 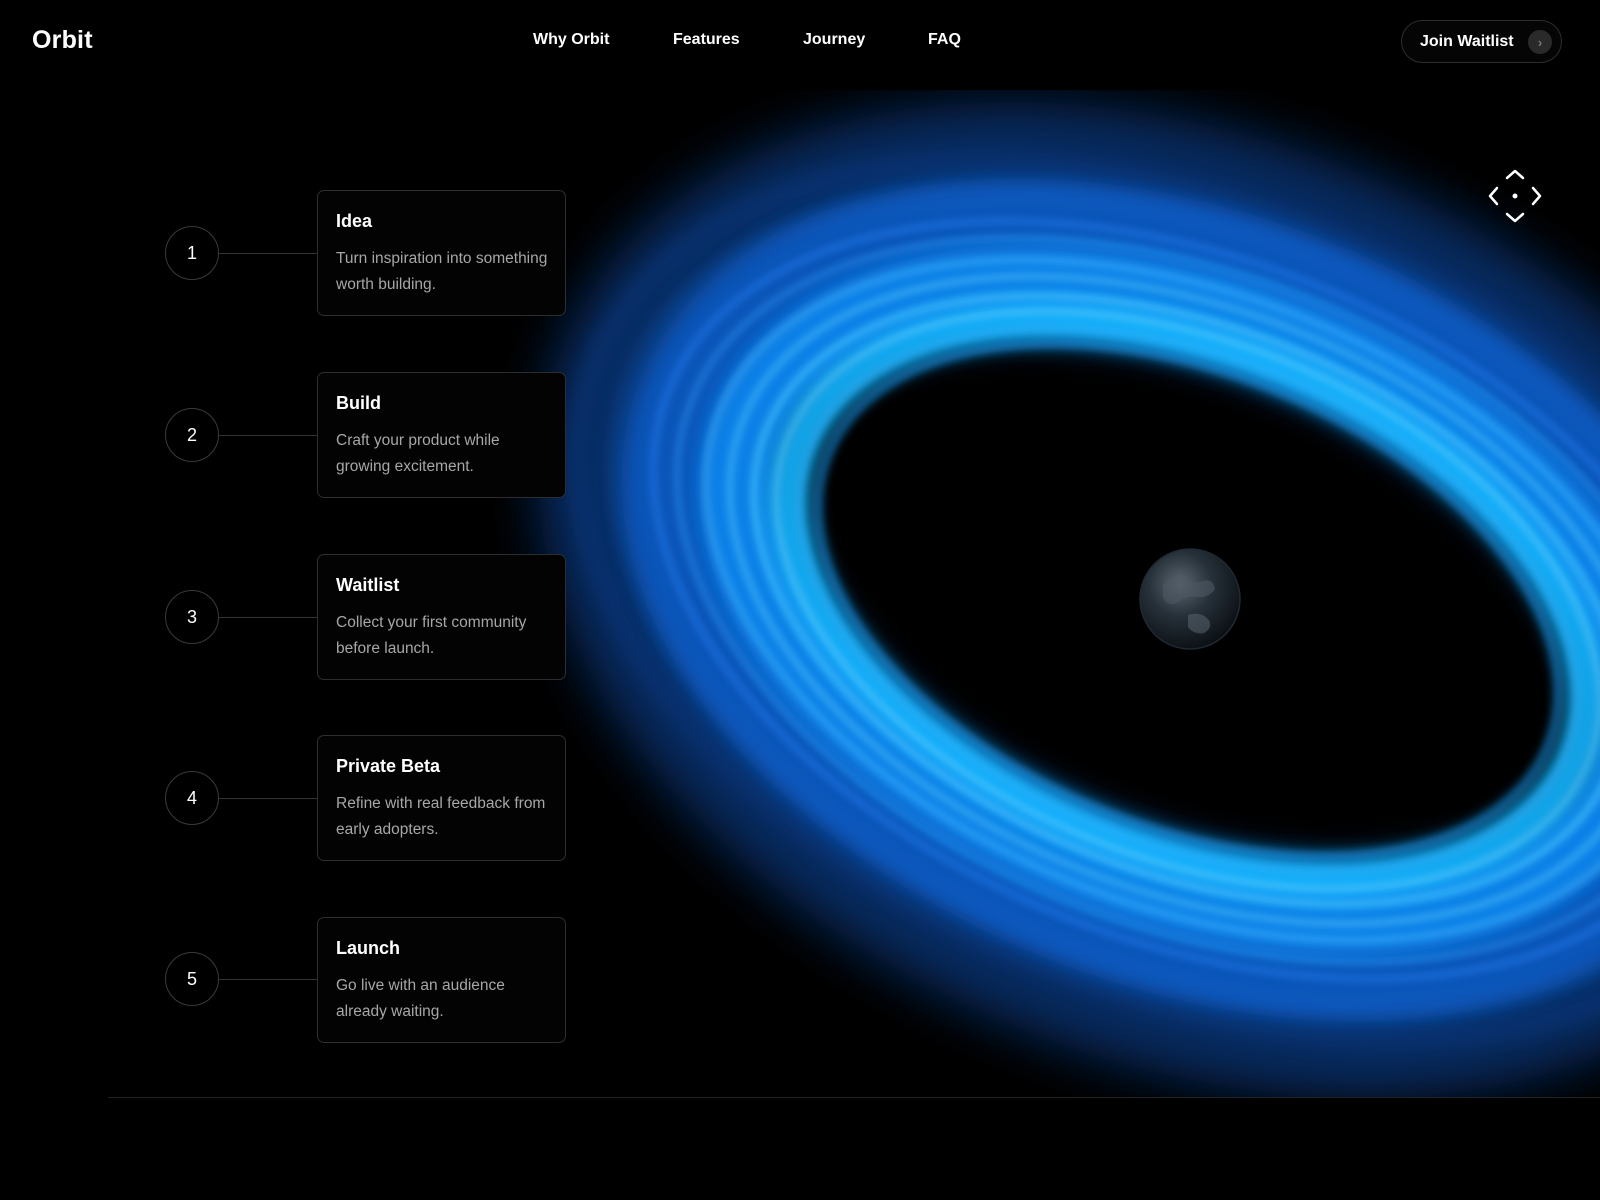 I want to click on step-title: Idea, so click(x=354, y=221).